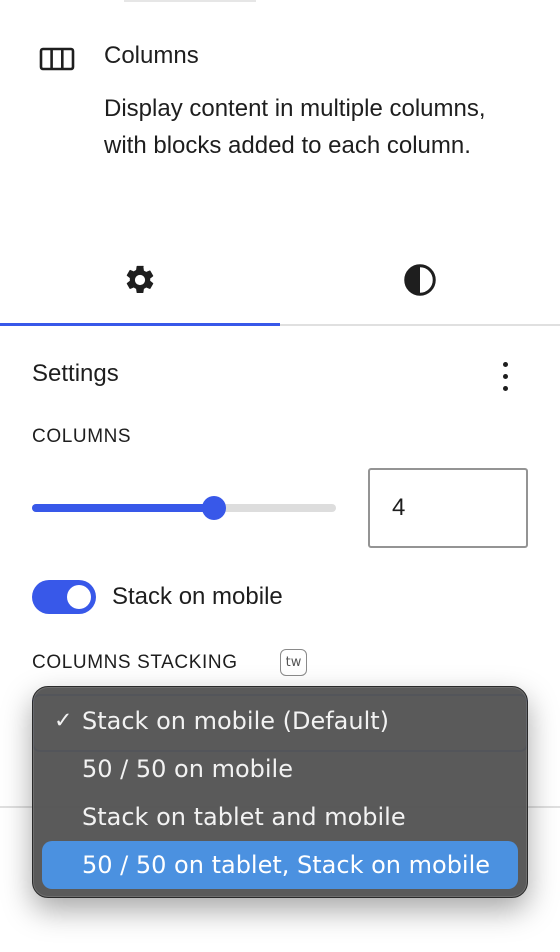 Image resolution: width=560 pixels, height=952 pixels. I want to click on active-tab-indicator, so click(140, 324).